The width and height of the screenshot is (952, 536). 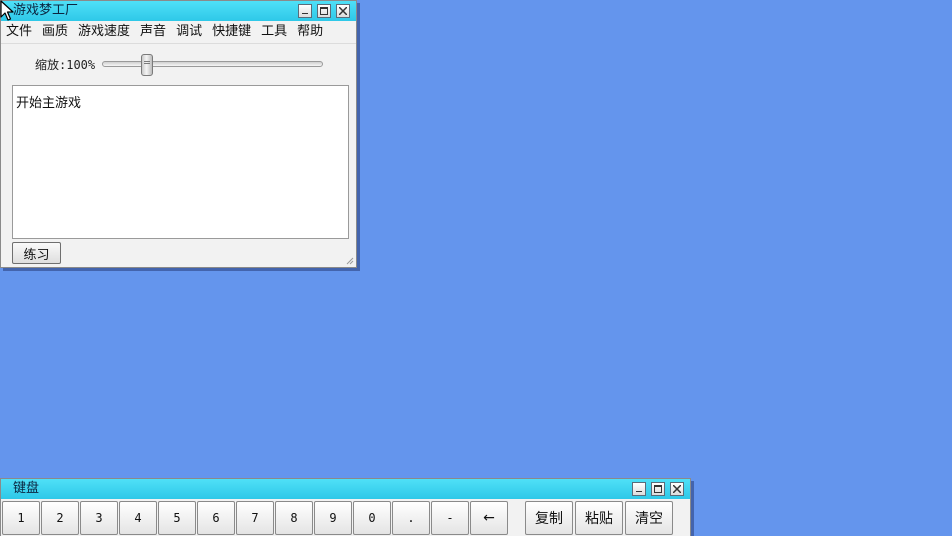 I want to click on zoom-slider-thumb, so click(x=147, y=65).